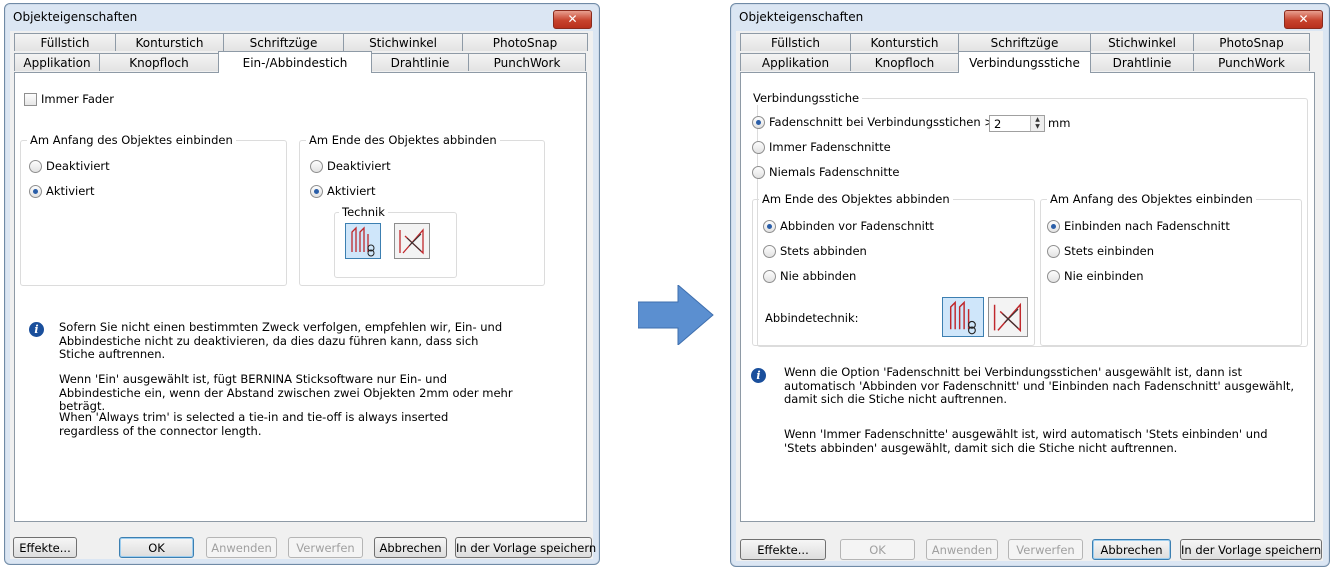  I want to click on start-group-label: Am Anfang des Objektes einbinden, so click(1151, 199).